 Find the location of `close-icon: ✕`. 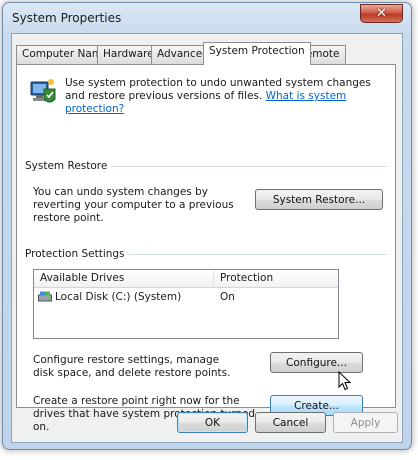

close-icon: ✕ is located at coordinates (381, 13).